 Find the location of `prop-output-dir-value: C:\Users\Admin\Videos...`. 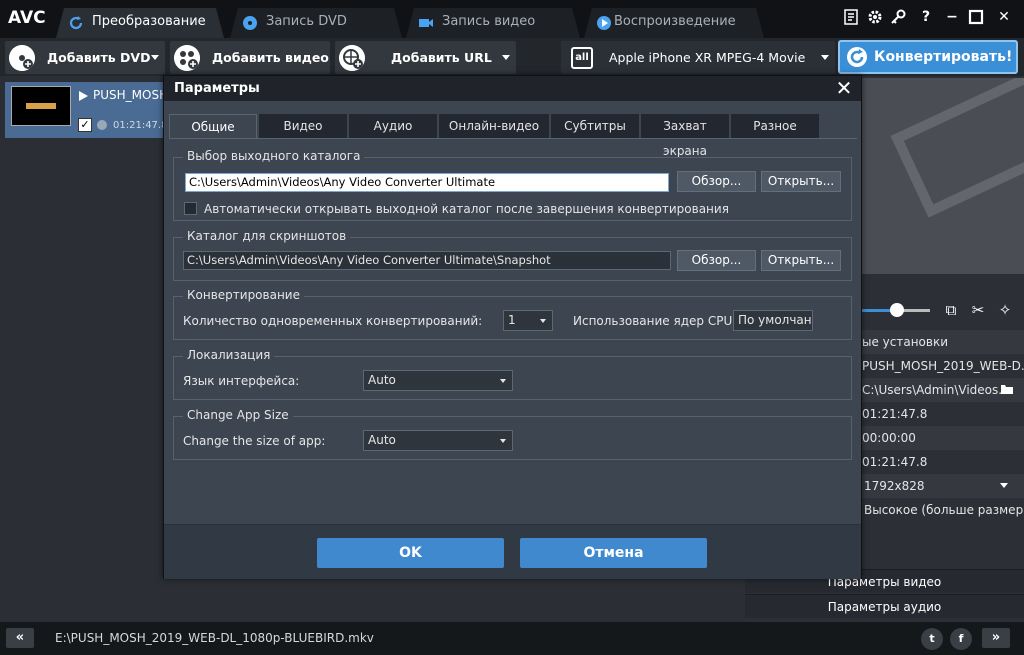

prop-output-dir-value: C:\Users\Admin\Videos... is located at coordinates (936, 390).